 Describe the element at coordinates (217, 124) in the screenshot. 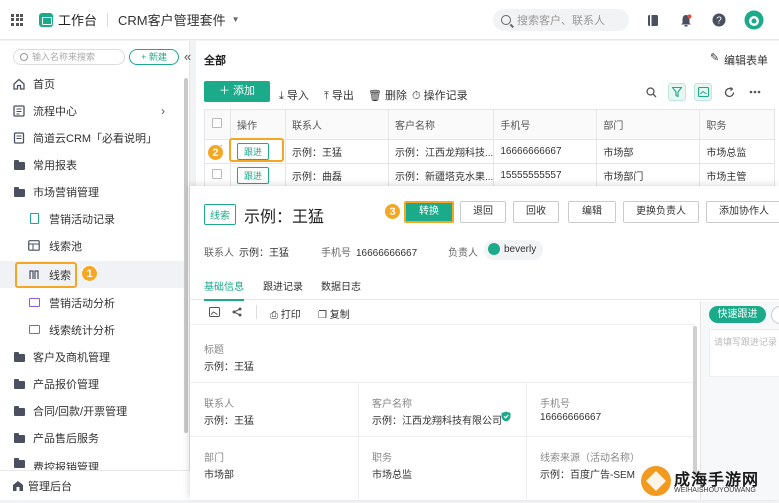

I see `select-all-checkbox` at that location.